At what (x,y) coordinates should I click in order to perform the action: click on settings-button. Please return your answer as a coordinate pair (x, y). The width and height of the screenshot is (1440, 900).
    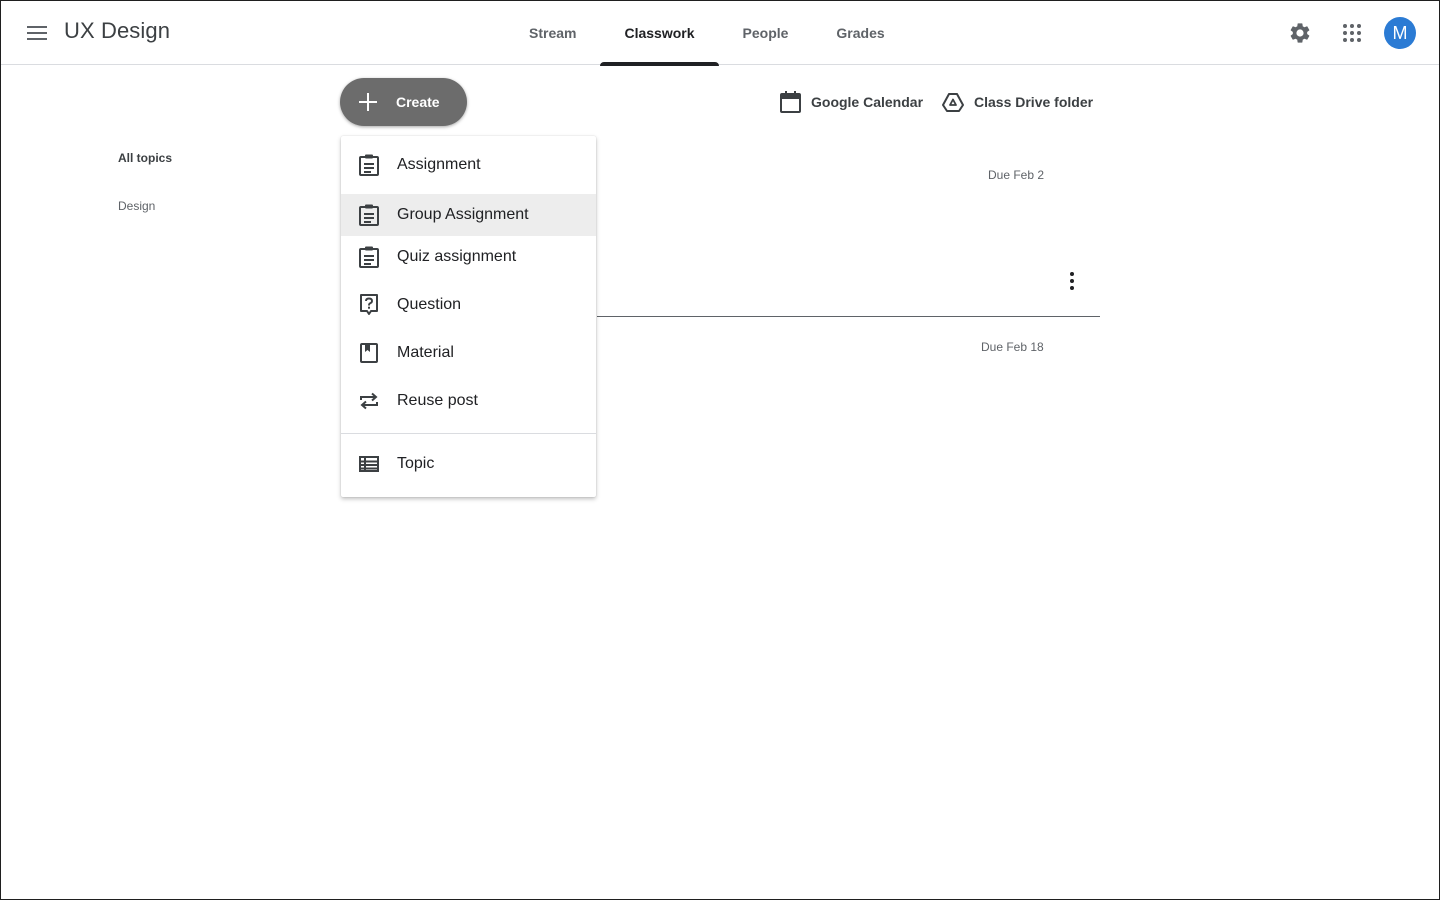
    Looking at the image, I should click on (1300, 33).